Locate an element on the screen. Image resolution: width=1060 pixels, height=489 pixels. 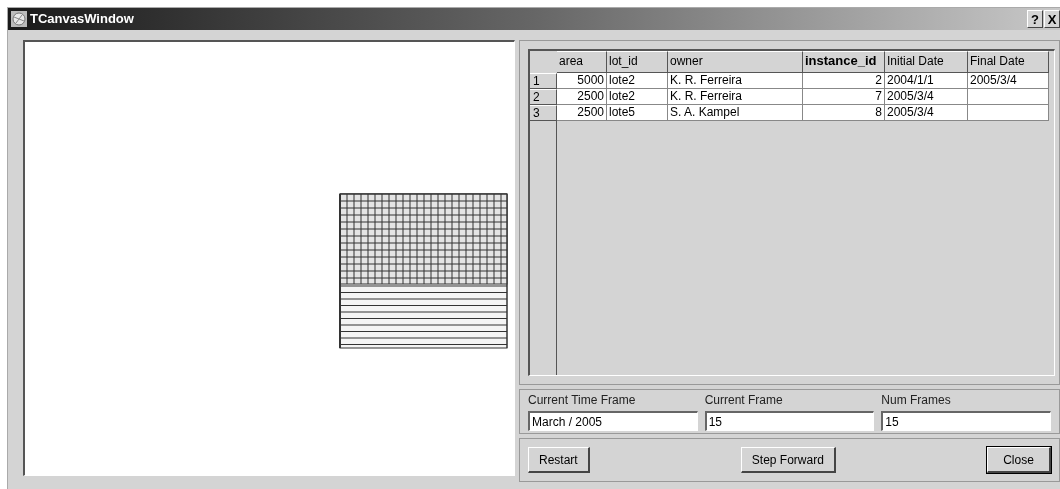
table-cell: lote5 is located at coordinates (637, 113).